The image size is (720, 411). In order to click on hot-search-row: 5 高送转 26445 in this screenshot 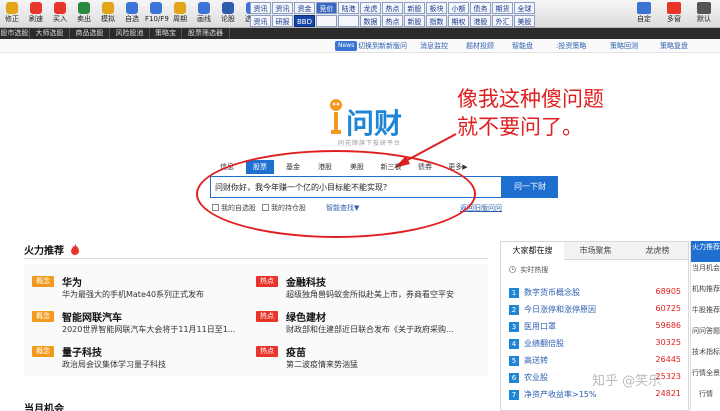, I will do `click(595, 361)`.